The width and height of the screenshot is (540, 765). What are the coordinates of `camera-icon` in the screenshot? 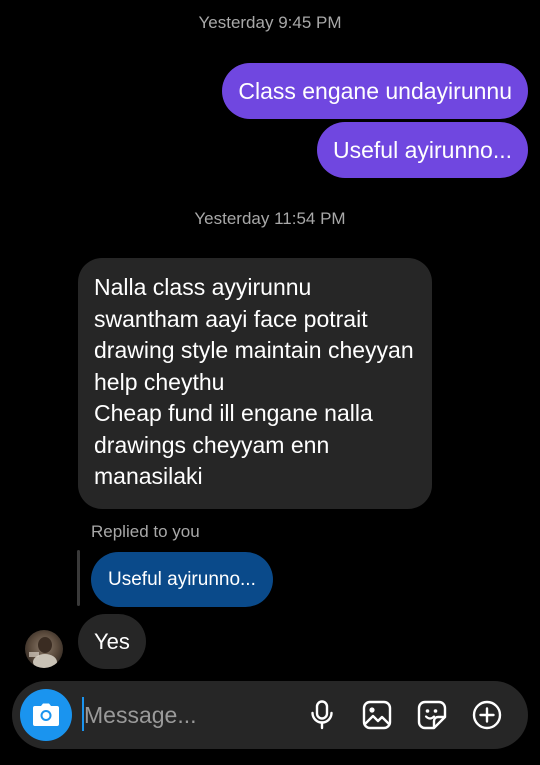 It's located at (46, 714).